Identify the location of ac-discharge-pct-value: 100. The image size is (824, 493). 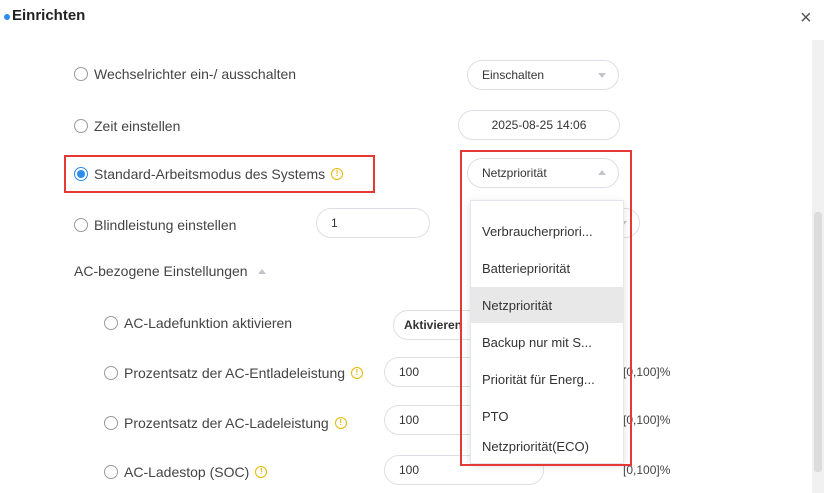
(409, 372).